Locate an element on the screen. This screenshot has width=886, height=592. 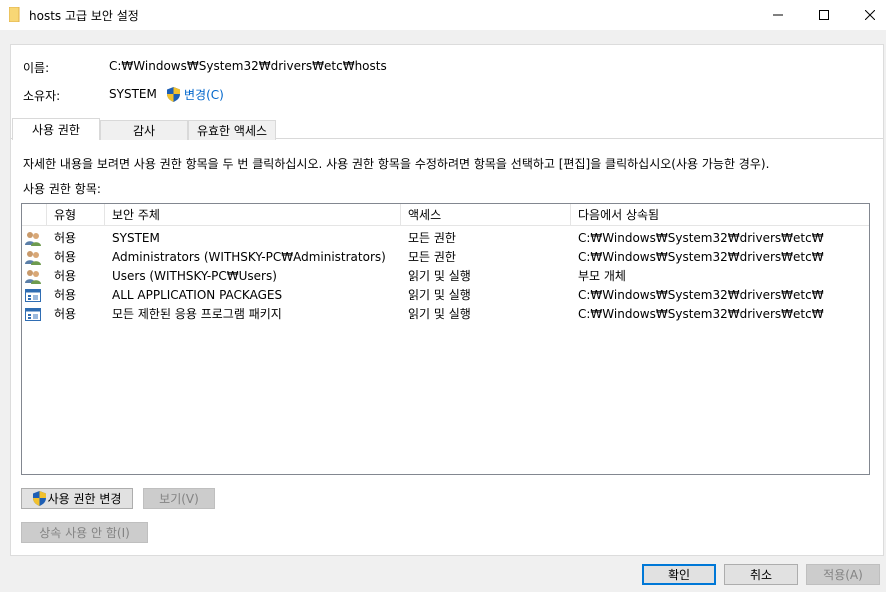
entry-principal: 모든 제한된 응용 프로그램 패키지 is located at coordinates (197, 314).